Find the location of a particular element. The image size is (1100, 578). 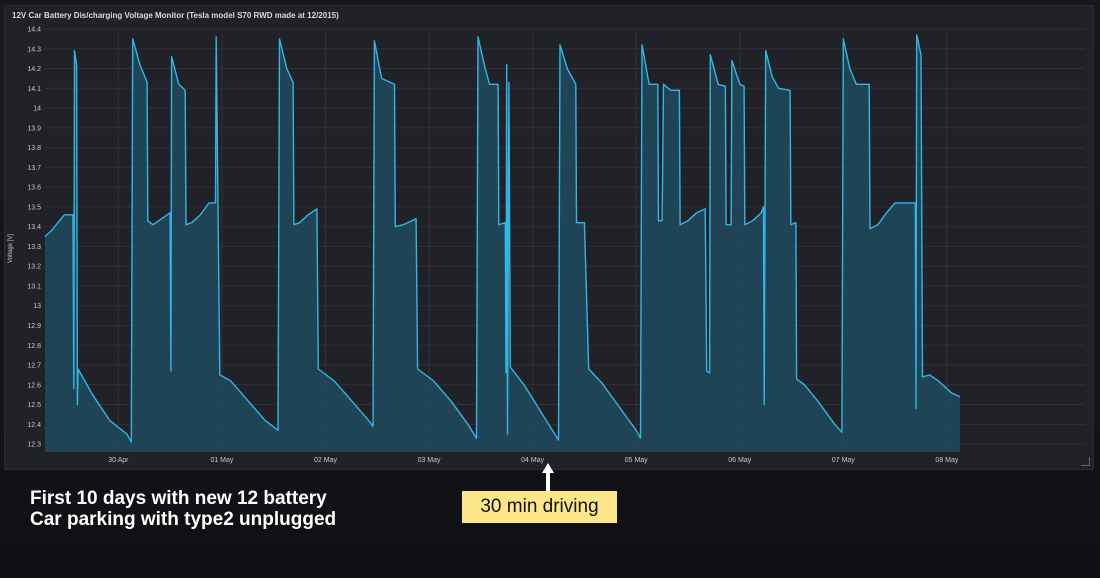

caption-line-1: First 10 days with new 12 battery is located at coordinates (178, 498).